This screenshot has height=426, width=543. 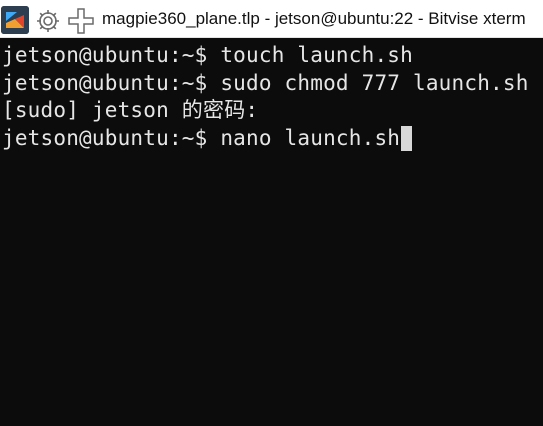 I want to click on sudo-password-prompt: [sudo] jetson 的密码:, so click(x=130, y=110).